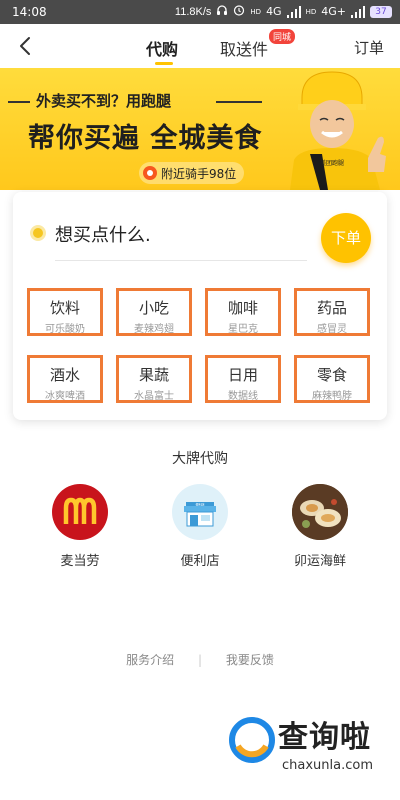  I want to click on status-bar: 14:08 11.8K/s HD 4G HD 4G+ 37, so click(200, 12).